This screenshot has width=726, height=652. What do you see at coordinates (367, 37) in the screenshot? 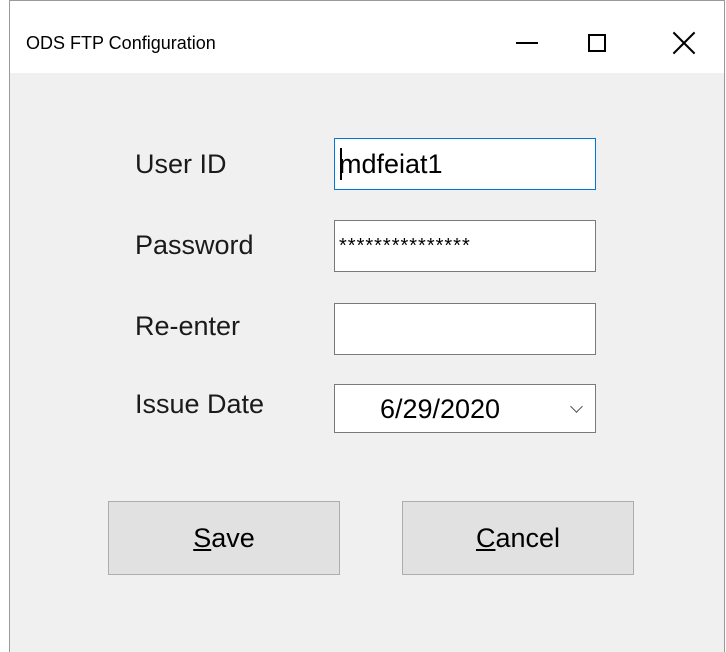
I see `title-bar: ODS FTP Configuration` at bounding box center [367, 37].